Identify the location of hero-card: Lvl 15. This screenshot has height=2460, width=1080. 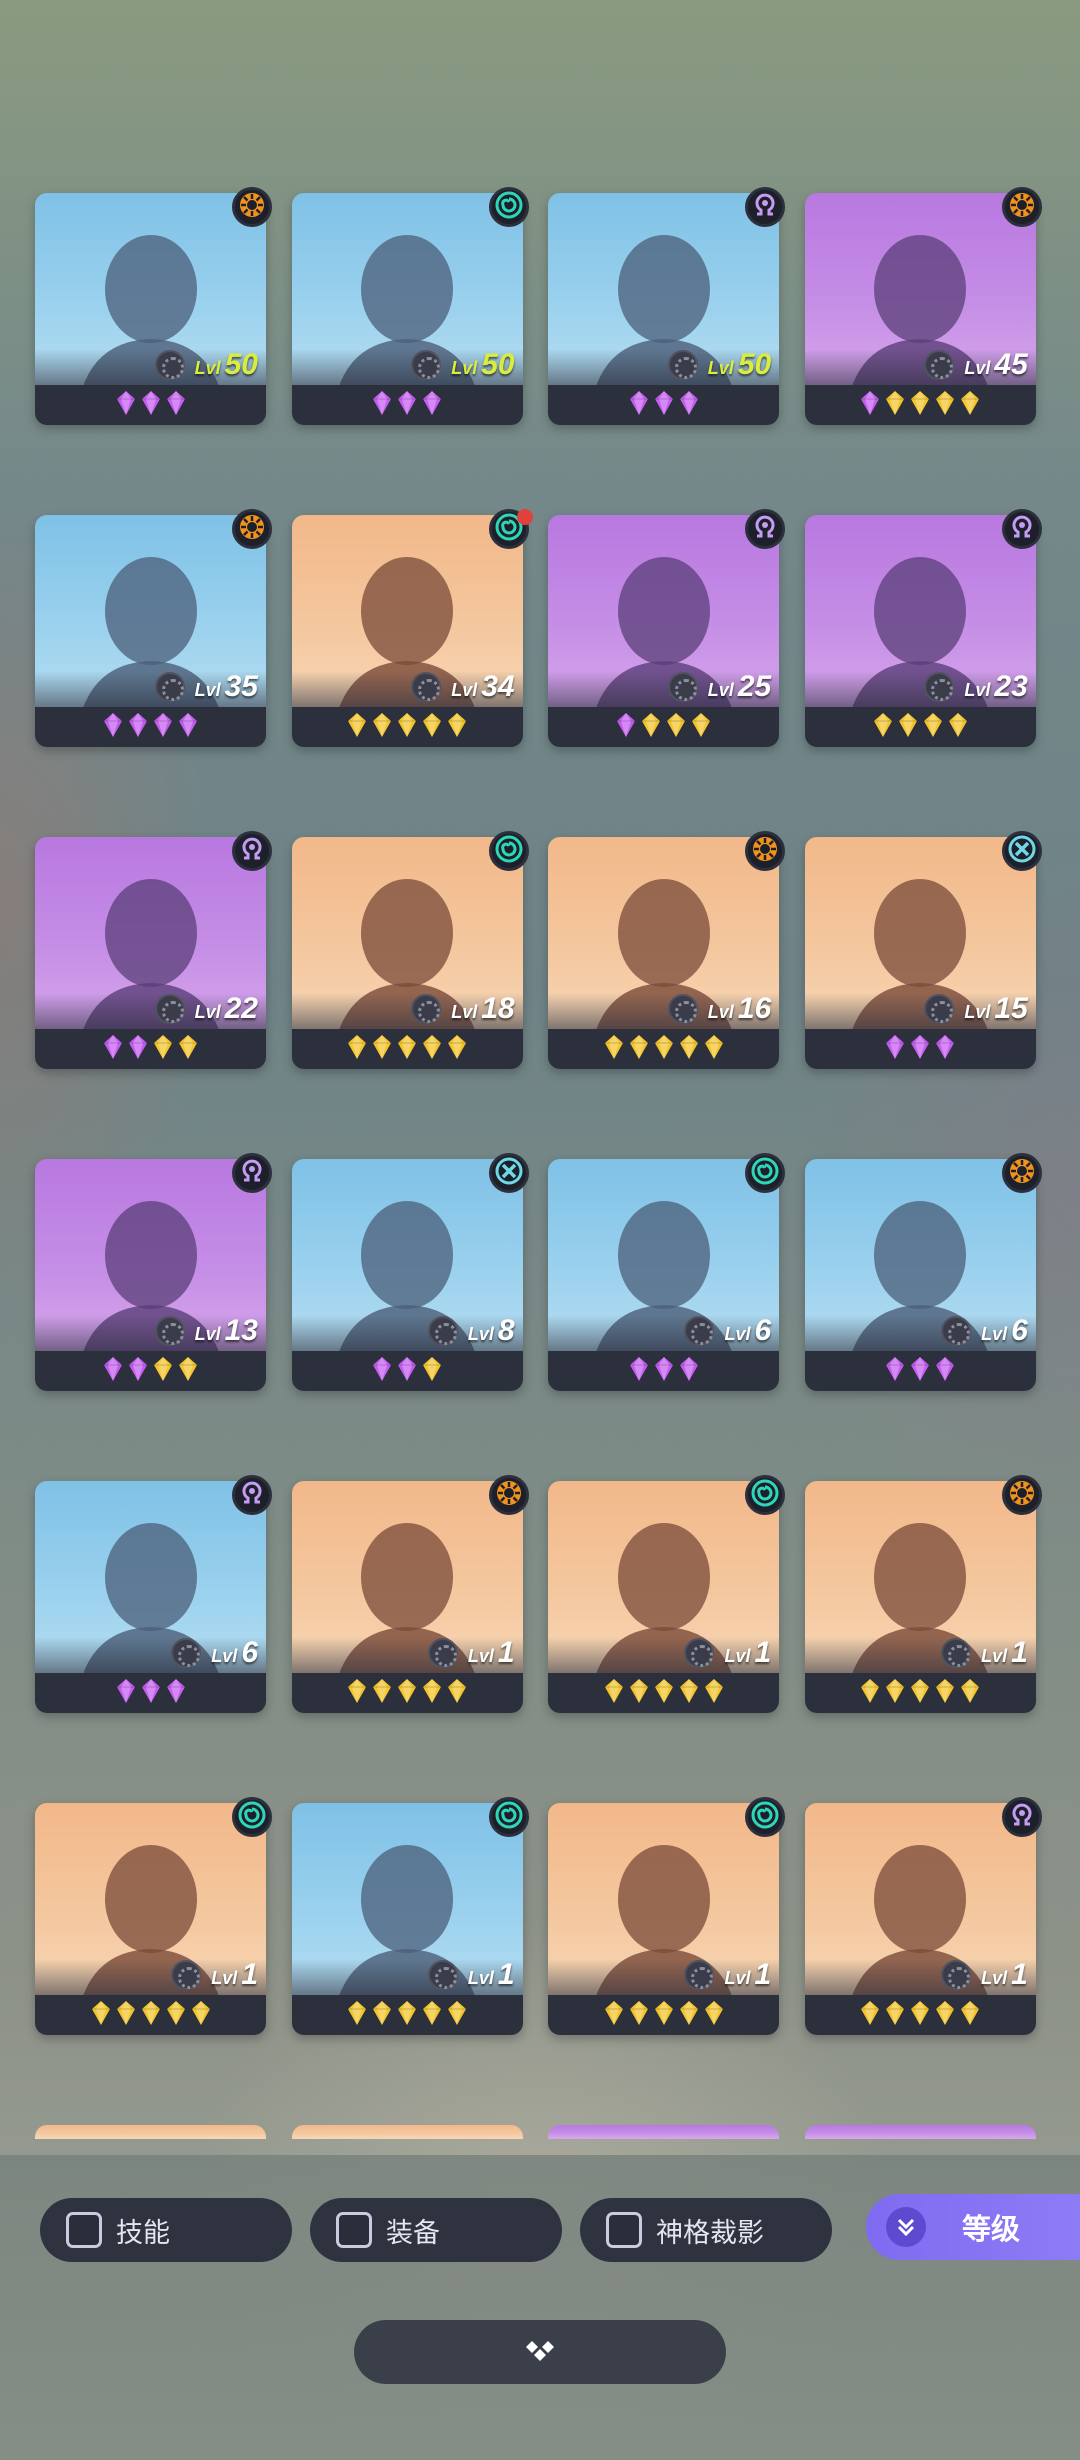
(923, 950).